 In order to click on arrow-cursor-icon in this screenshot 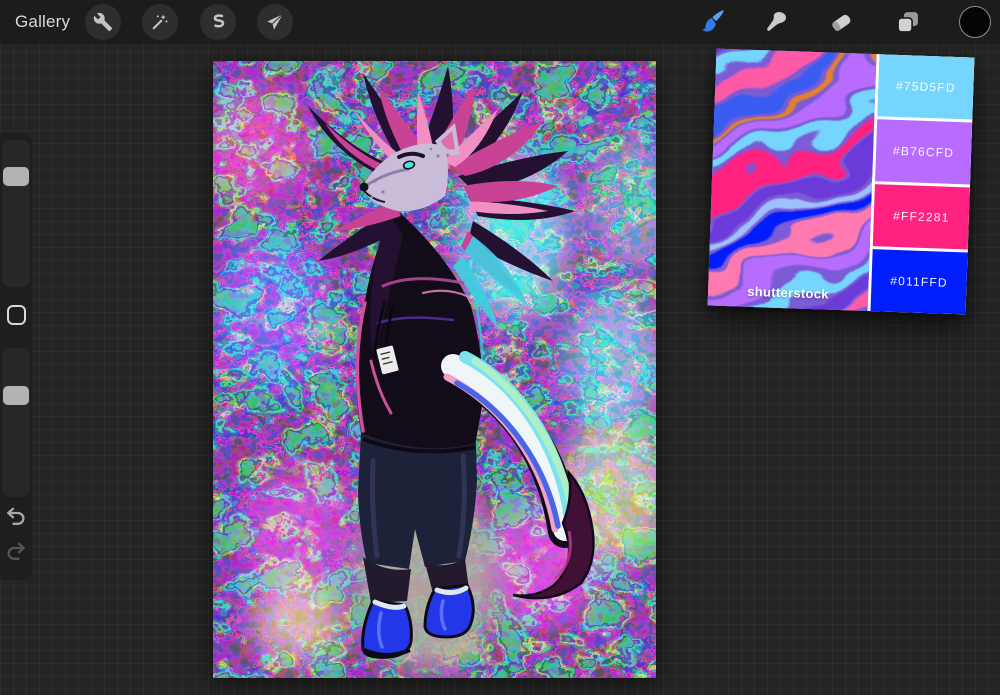, I will do `click(275, 21)`.